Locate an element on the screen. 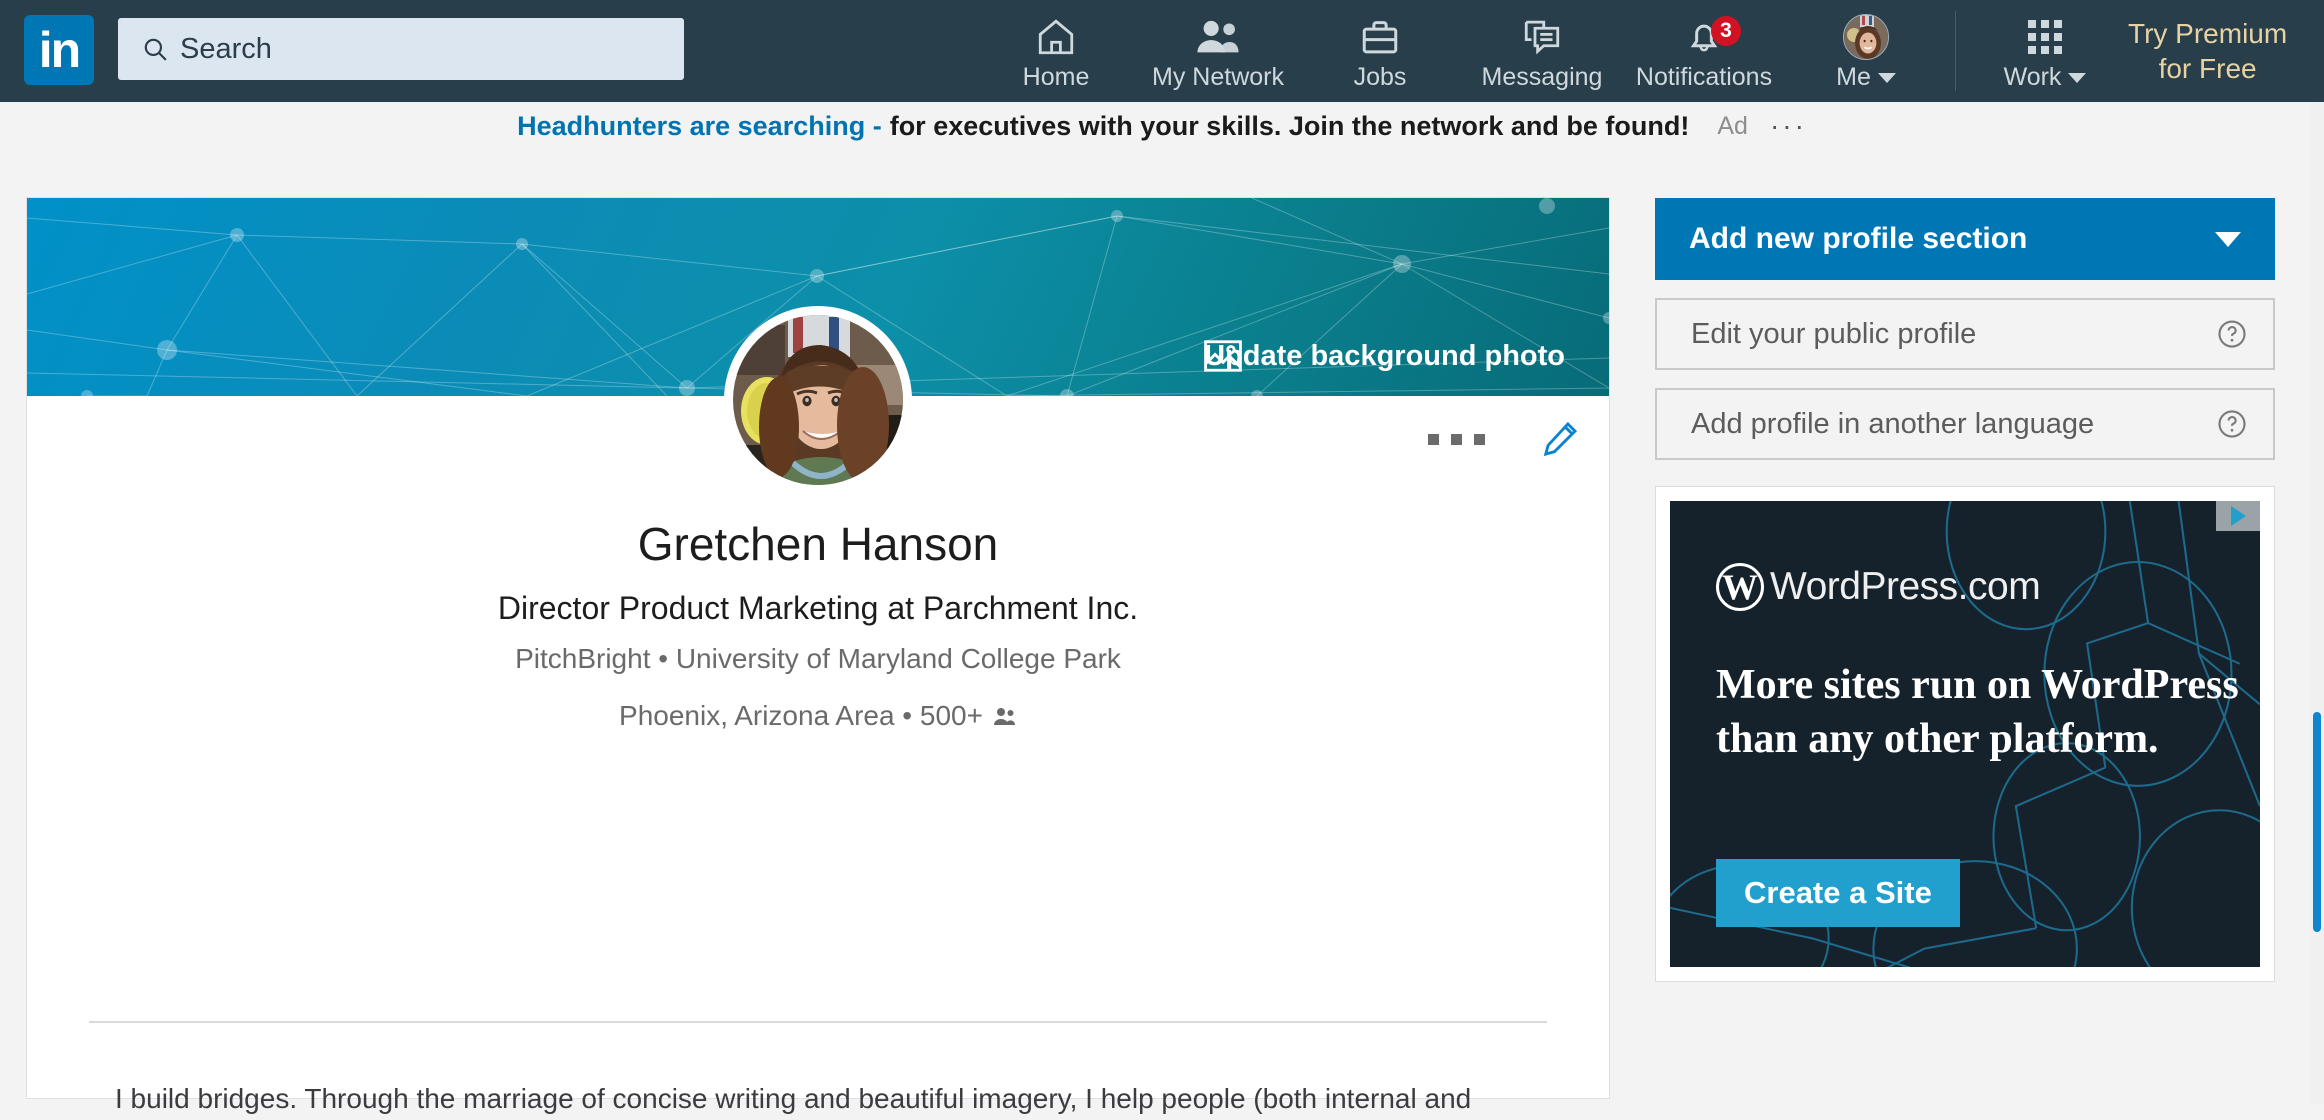 This screenshot has width=2324, height=1120. nav-item-home: Home is located at coordinates (1056, 51).